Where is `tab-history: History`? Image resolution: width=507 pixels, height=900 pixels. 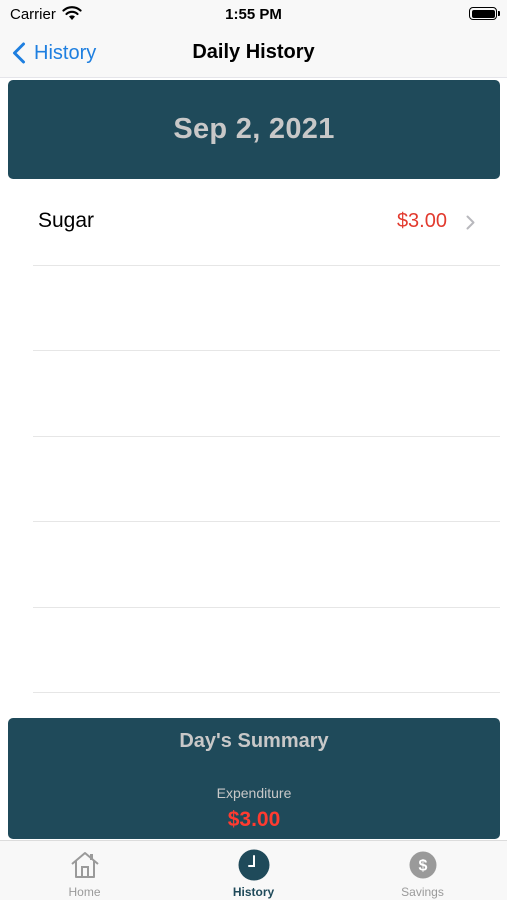
tab-history: History is located at coordinates (253, 870).